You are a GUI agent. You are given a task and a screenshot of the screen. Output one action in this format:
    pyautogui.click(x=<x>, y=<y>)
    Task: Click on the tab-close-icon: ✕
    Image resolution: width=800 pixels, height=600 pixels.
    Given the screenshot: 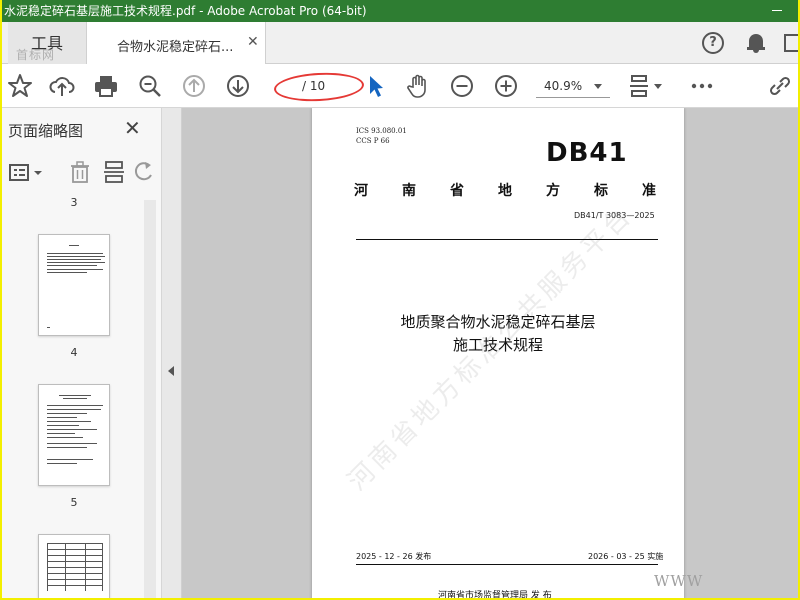 What is the action you would take?
    pyautogui.click(x=253, y=42)
    